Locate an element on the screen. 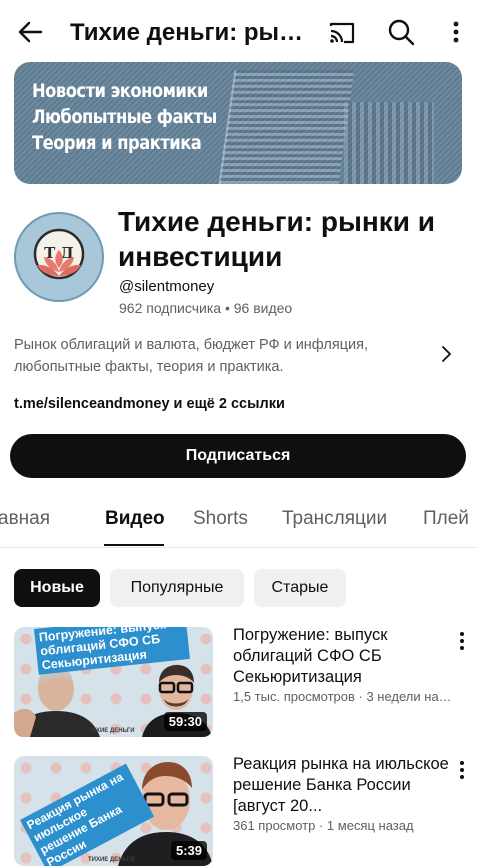  channel-tabs: авная Видео Shorts Трансляции Плей is located at coordinates (238, 522).